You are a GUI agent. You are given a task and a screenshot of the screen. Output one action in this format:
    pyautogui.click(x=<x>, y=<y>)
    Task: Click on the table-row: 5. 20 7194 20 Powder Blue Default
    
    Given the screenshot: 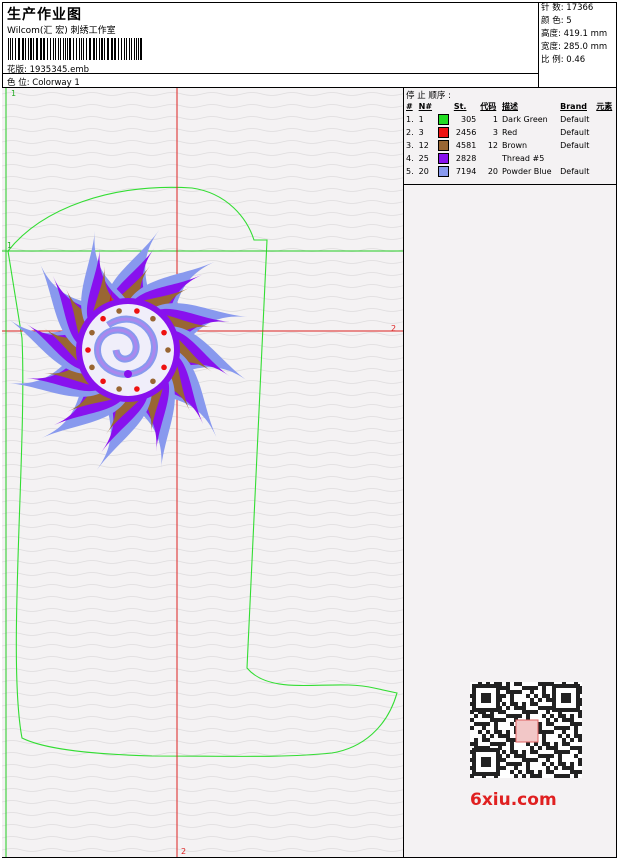 What is the action you would take?
    pyautogui.click(x=510, y=171)
    